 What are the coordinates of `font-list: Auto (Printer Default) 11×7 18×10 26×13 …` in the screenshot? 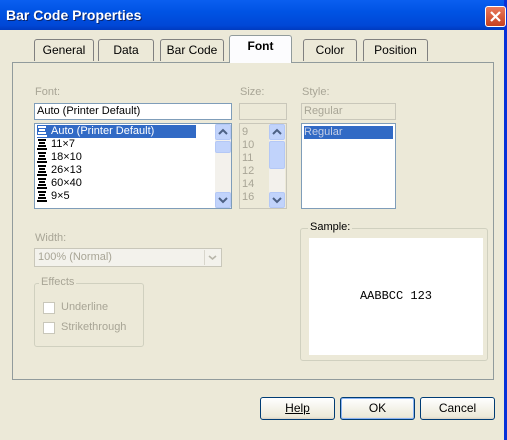 It's located at (133, 166).